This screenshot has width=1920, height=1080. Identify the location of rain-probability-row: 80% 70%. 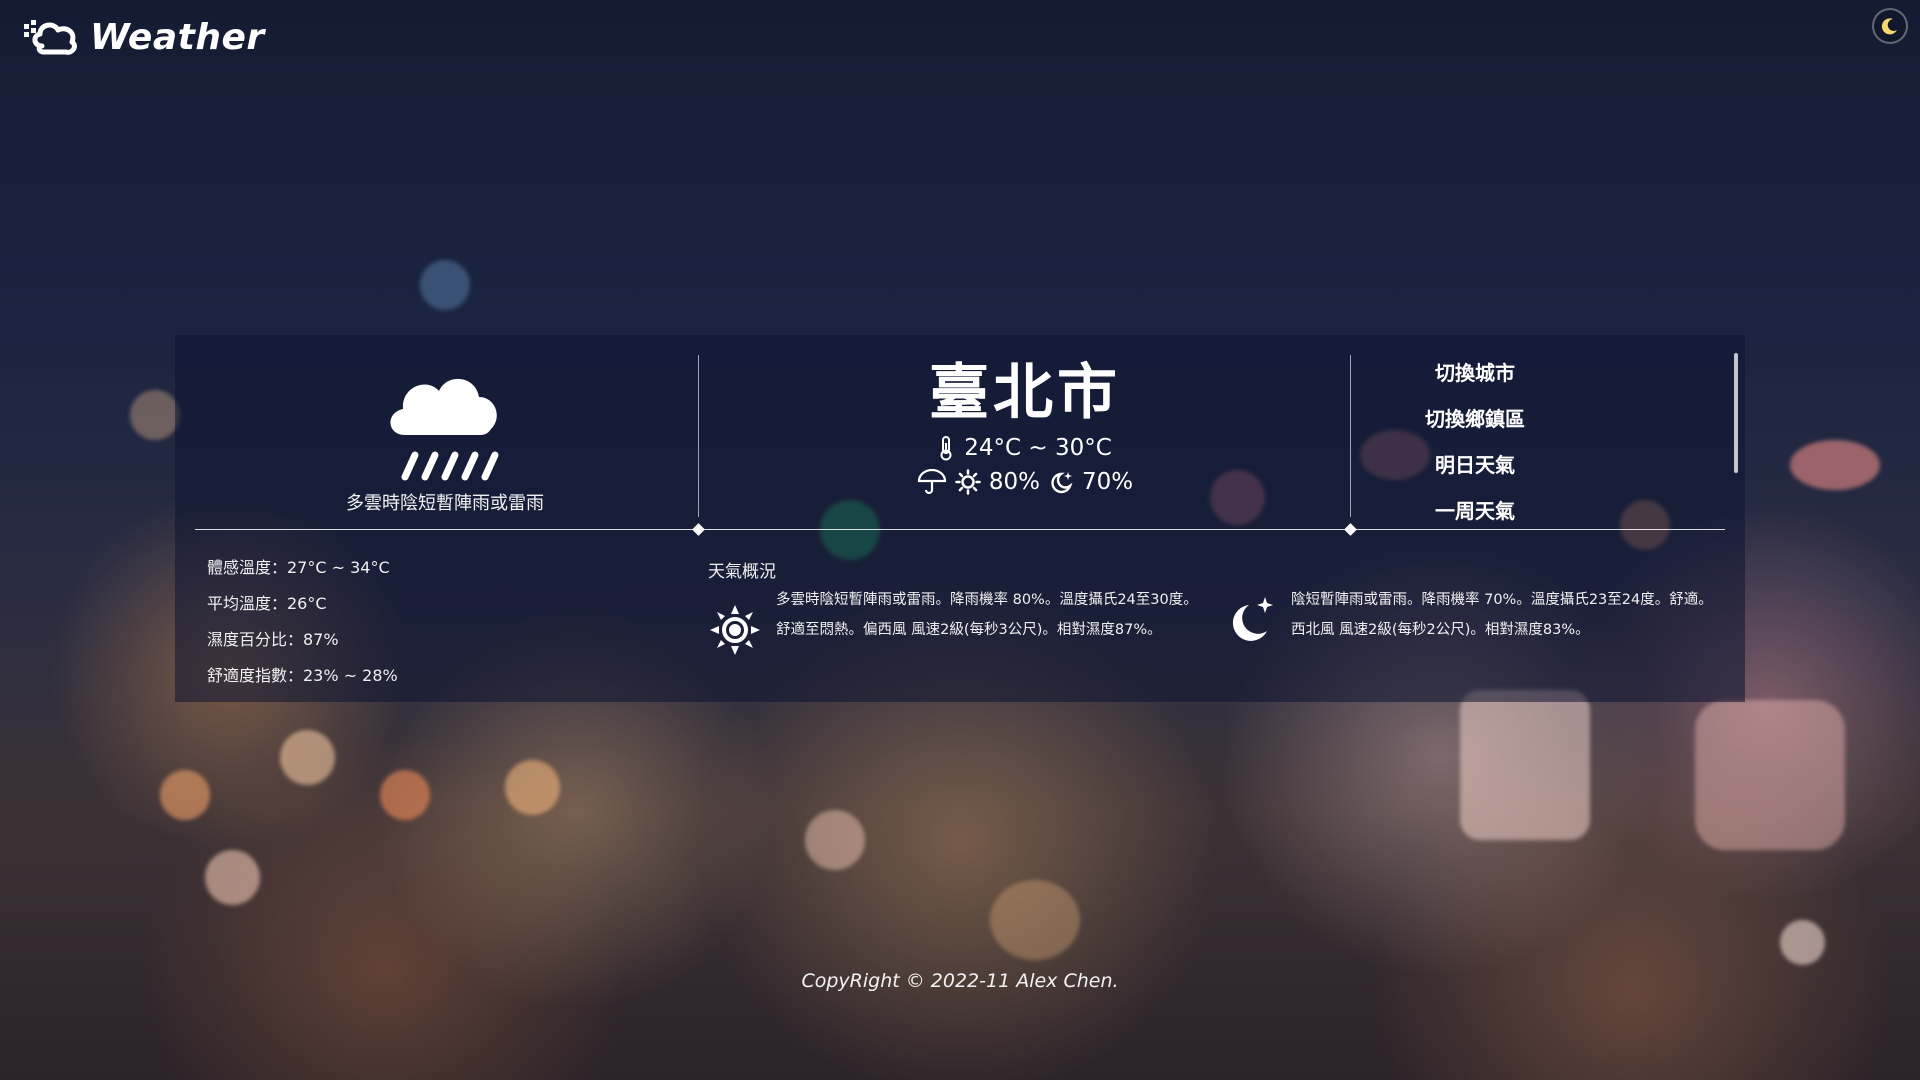
(1025, 482).